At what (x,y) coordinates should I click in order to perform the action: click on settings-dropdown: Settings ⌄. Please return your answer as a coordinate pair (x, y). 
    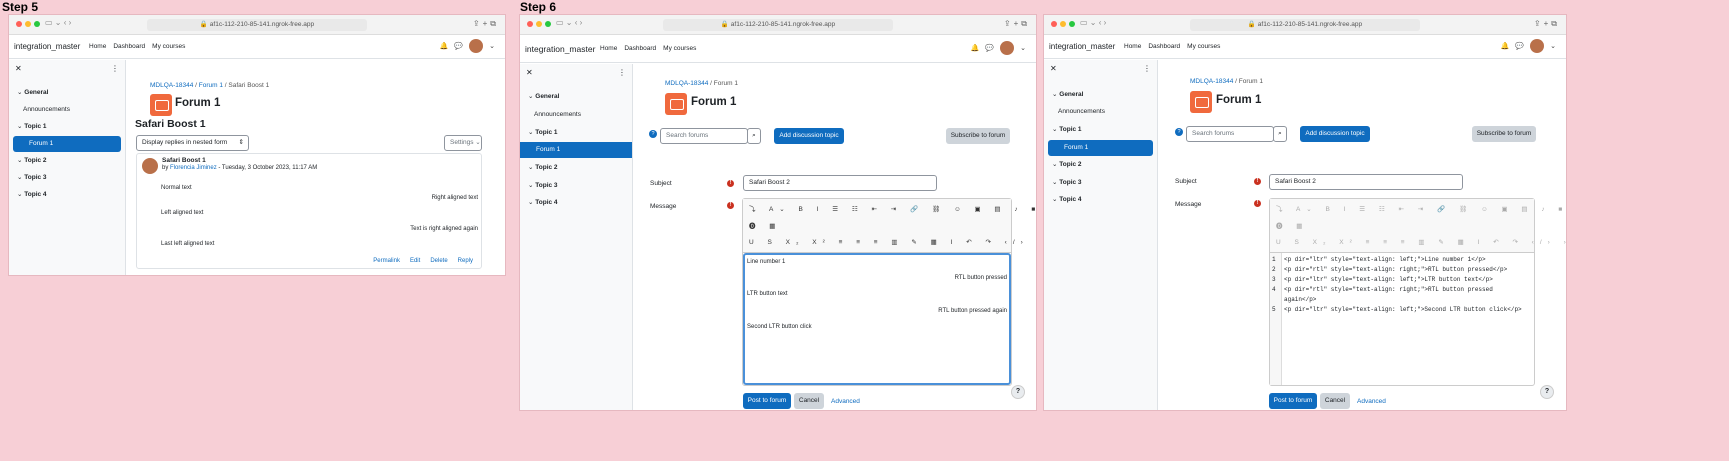
    Looking at the image, I should click on (463, 143).